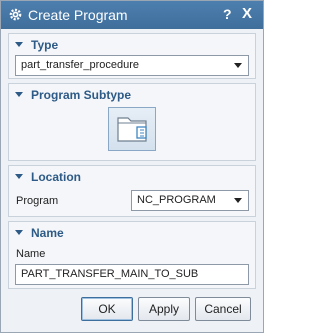  What do you see at coordinates (247, 13) in the screenshot?
I see `close-icon: X` at bounding box center [247, 13].